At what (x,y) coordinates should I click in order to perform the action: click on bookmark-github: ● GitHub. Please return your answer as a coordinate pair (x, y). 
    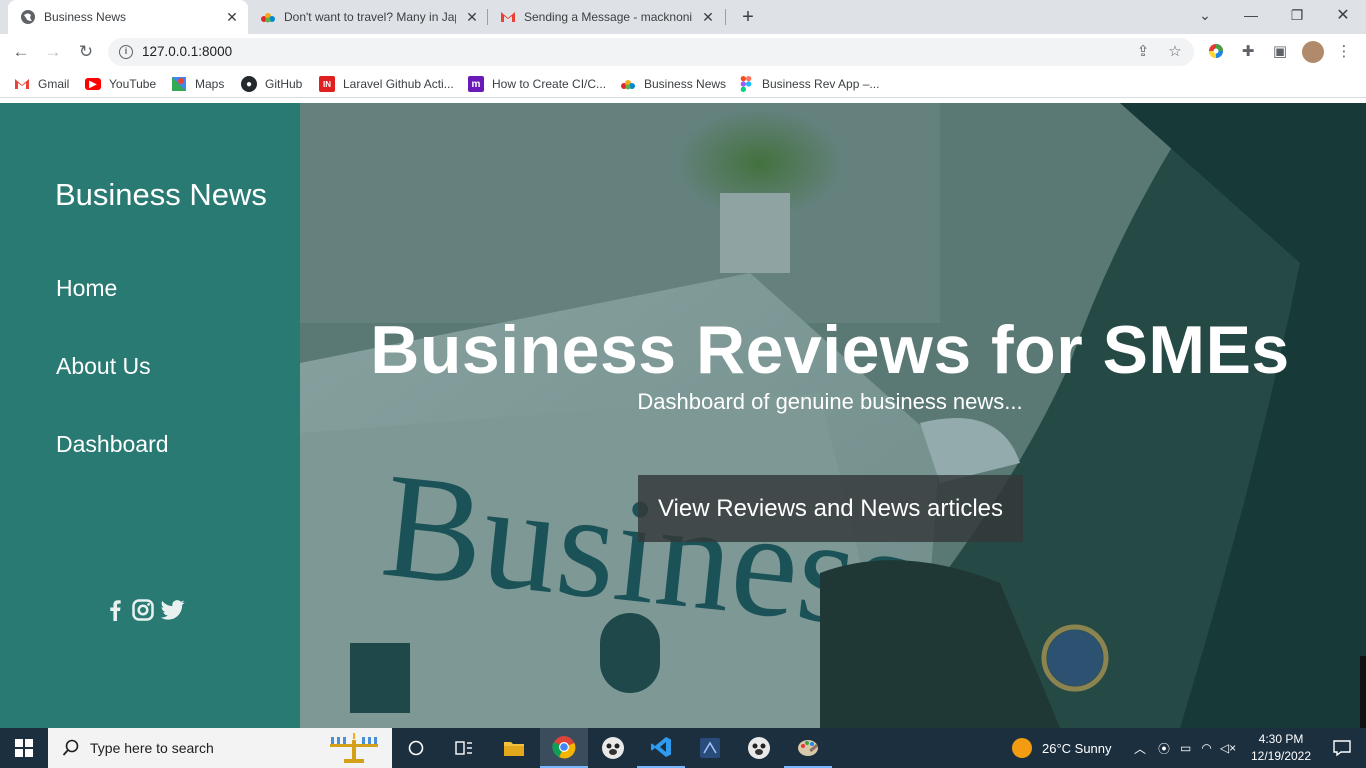
    Looking at the image, I should click on (271, 84).